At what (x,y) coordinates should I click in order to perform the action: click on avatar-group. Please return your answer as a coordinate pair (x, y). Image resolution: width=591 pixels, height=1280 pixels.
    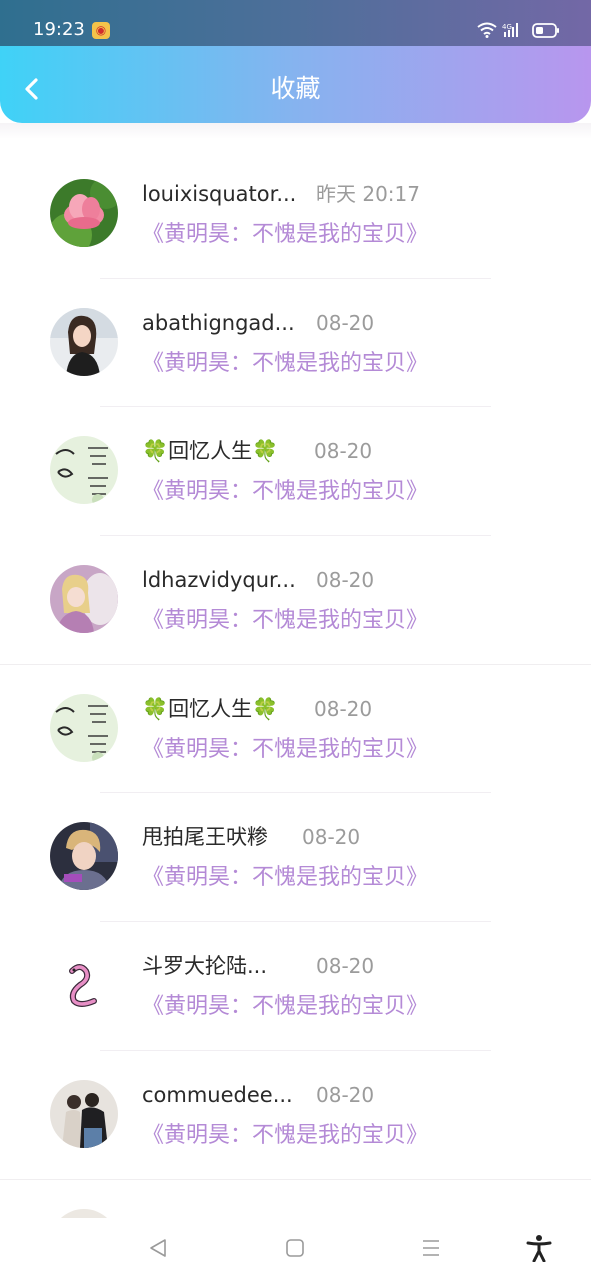
    Looking at the image, I should click on (84, 1113).